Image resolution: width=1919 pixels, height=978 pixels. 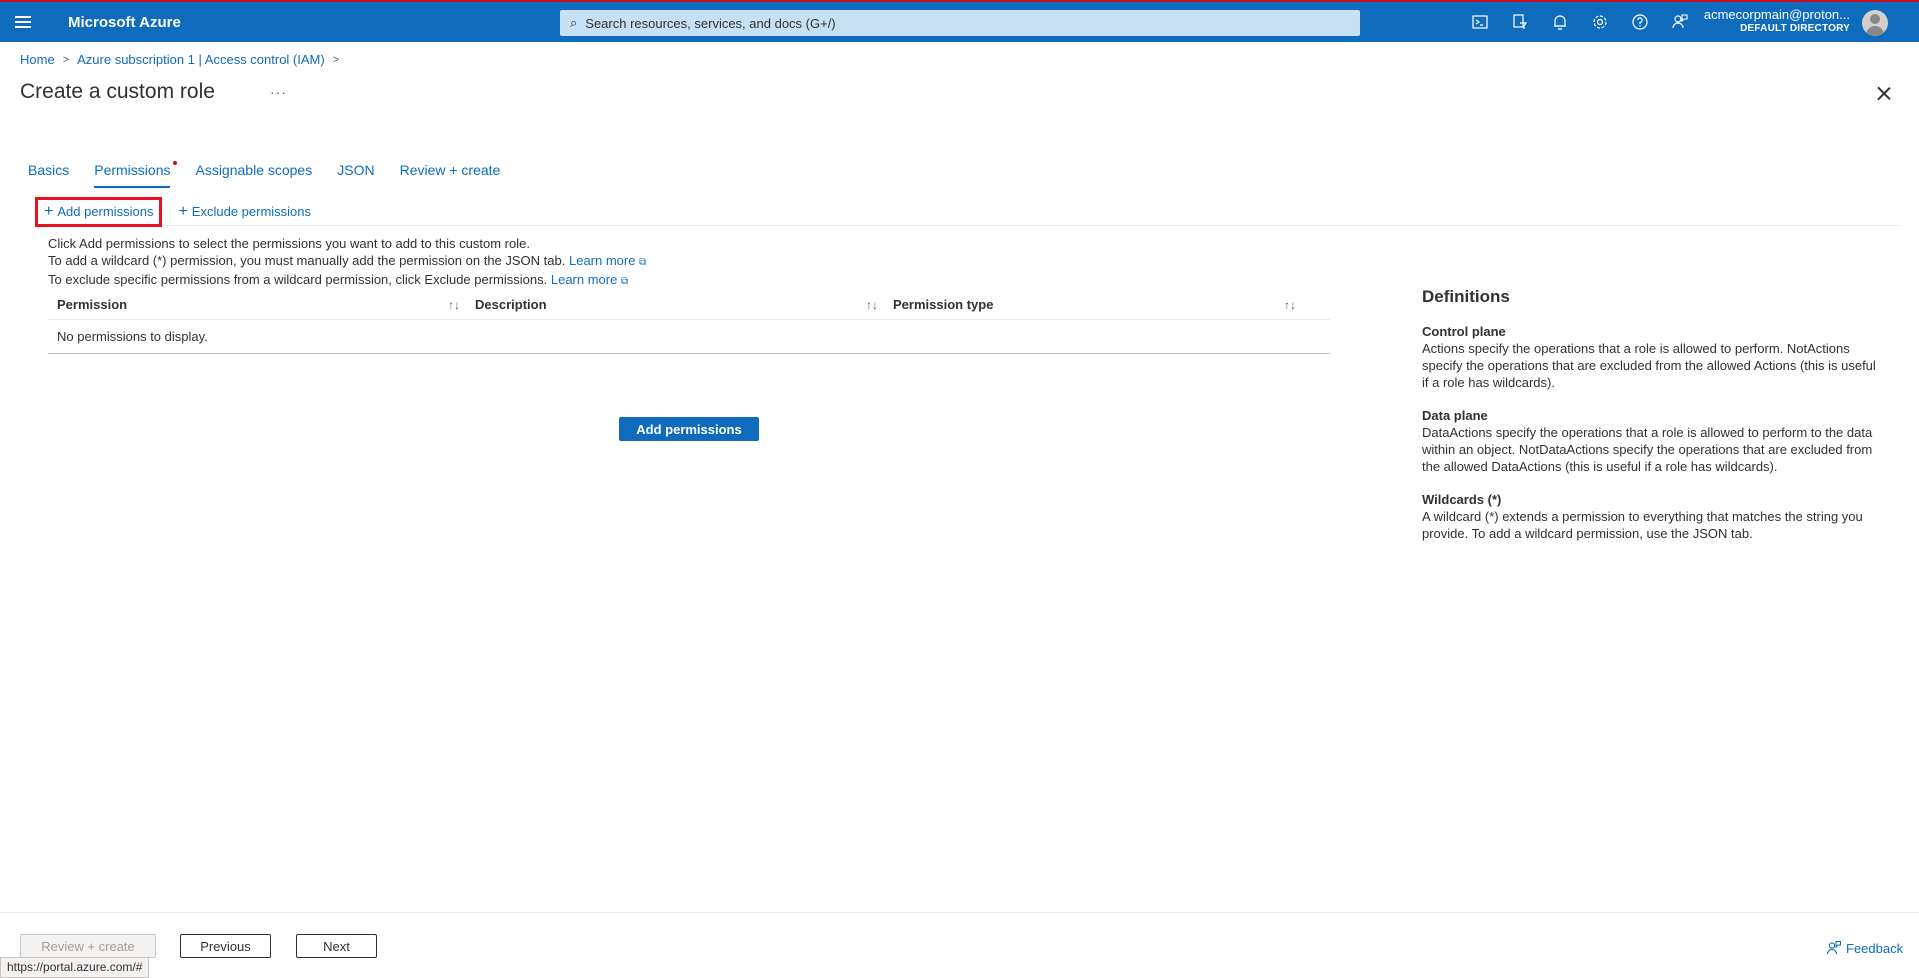 I want to click on directory-filter-icon, so click(x=1520, y=22).